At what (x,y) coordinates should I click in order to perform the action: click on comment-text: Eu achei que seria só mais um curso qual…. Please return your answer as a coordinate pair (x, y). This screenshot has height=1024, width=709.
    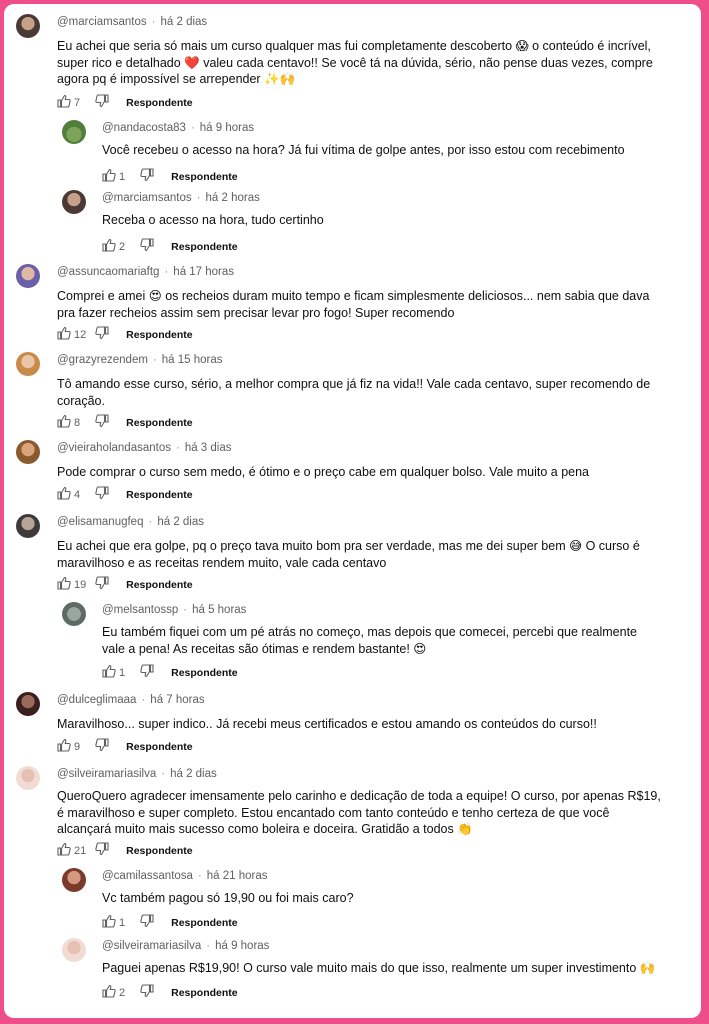
    Looking at the image, I should click on (355, 63).